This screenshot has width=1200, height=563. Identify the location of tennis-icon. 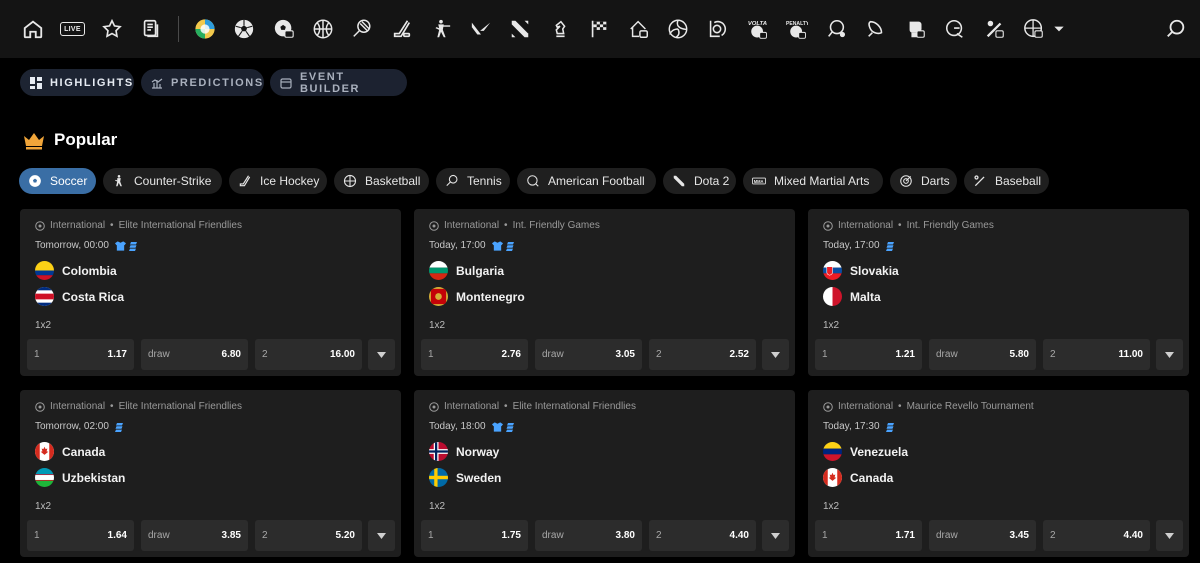
(362, 29).